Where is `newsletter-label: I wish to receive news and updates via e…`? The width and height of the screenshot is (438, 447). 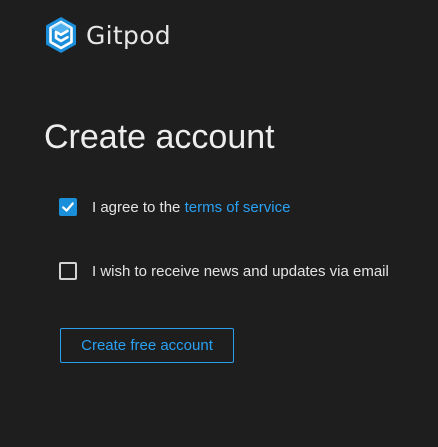
newsletter-label: I wish to receive news and updates via e… is located at coordinates (240, 271).